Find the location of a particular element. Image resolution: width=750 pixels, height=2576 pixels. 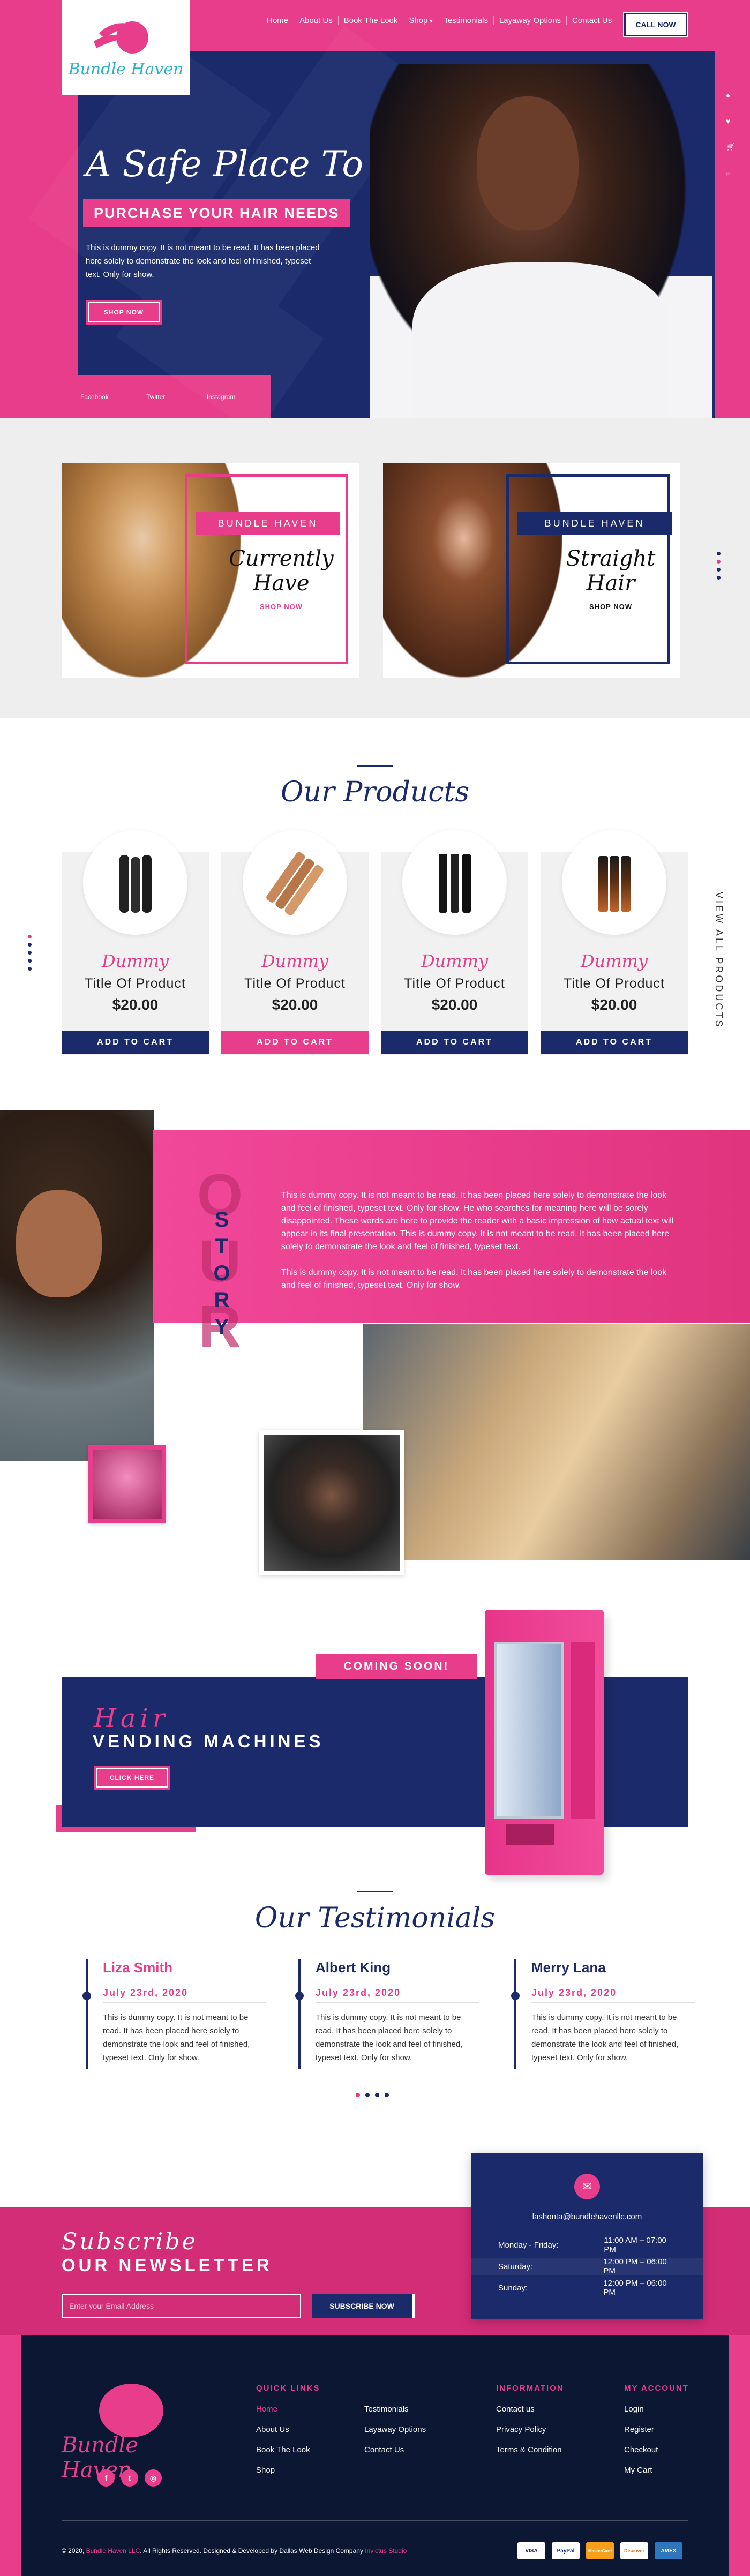

copyright-studio-link: Invictus Studio is located at coordinates (386, 2551).